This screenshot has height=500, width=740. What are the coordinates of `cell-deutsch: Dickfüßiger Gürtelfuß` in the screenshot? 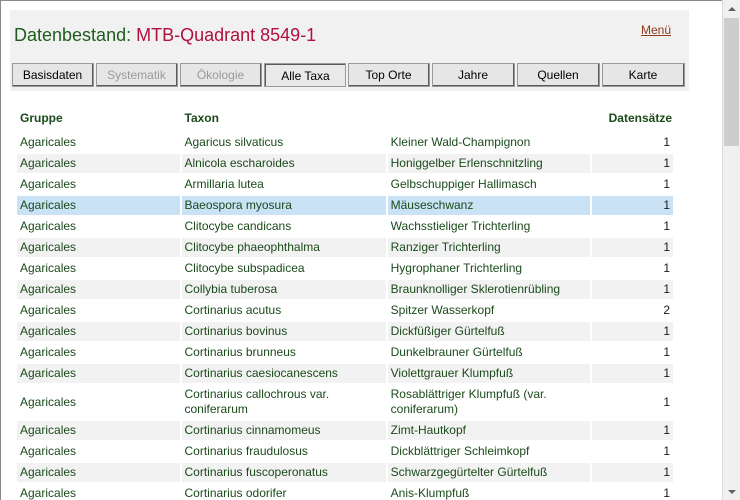 It's located at (489, 331).